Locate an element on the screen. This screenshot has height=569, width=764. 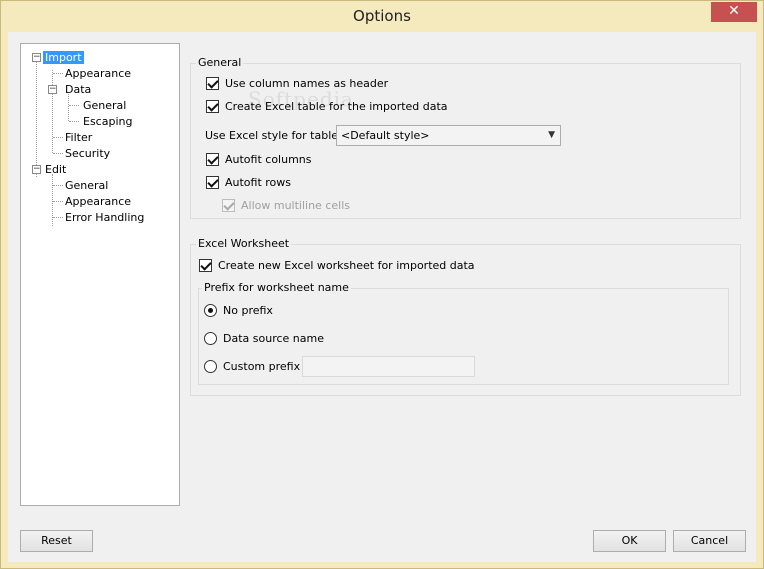
checkbox-label: Autofit columns is located at coordinates (268, 159).